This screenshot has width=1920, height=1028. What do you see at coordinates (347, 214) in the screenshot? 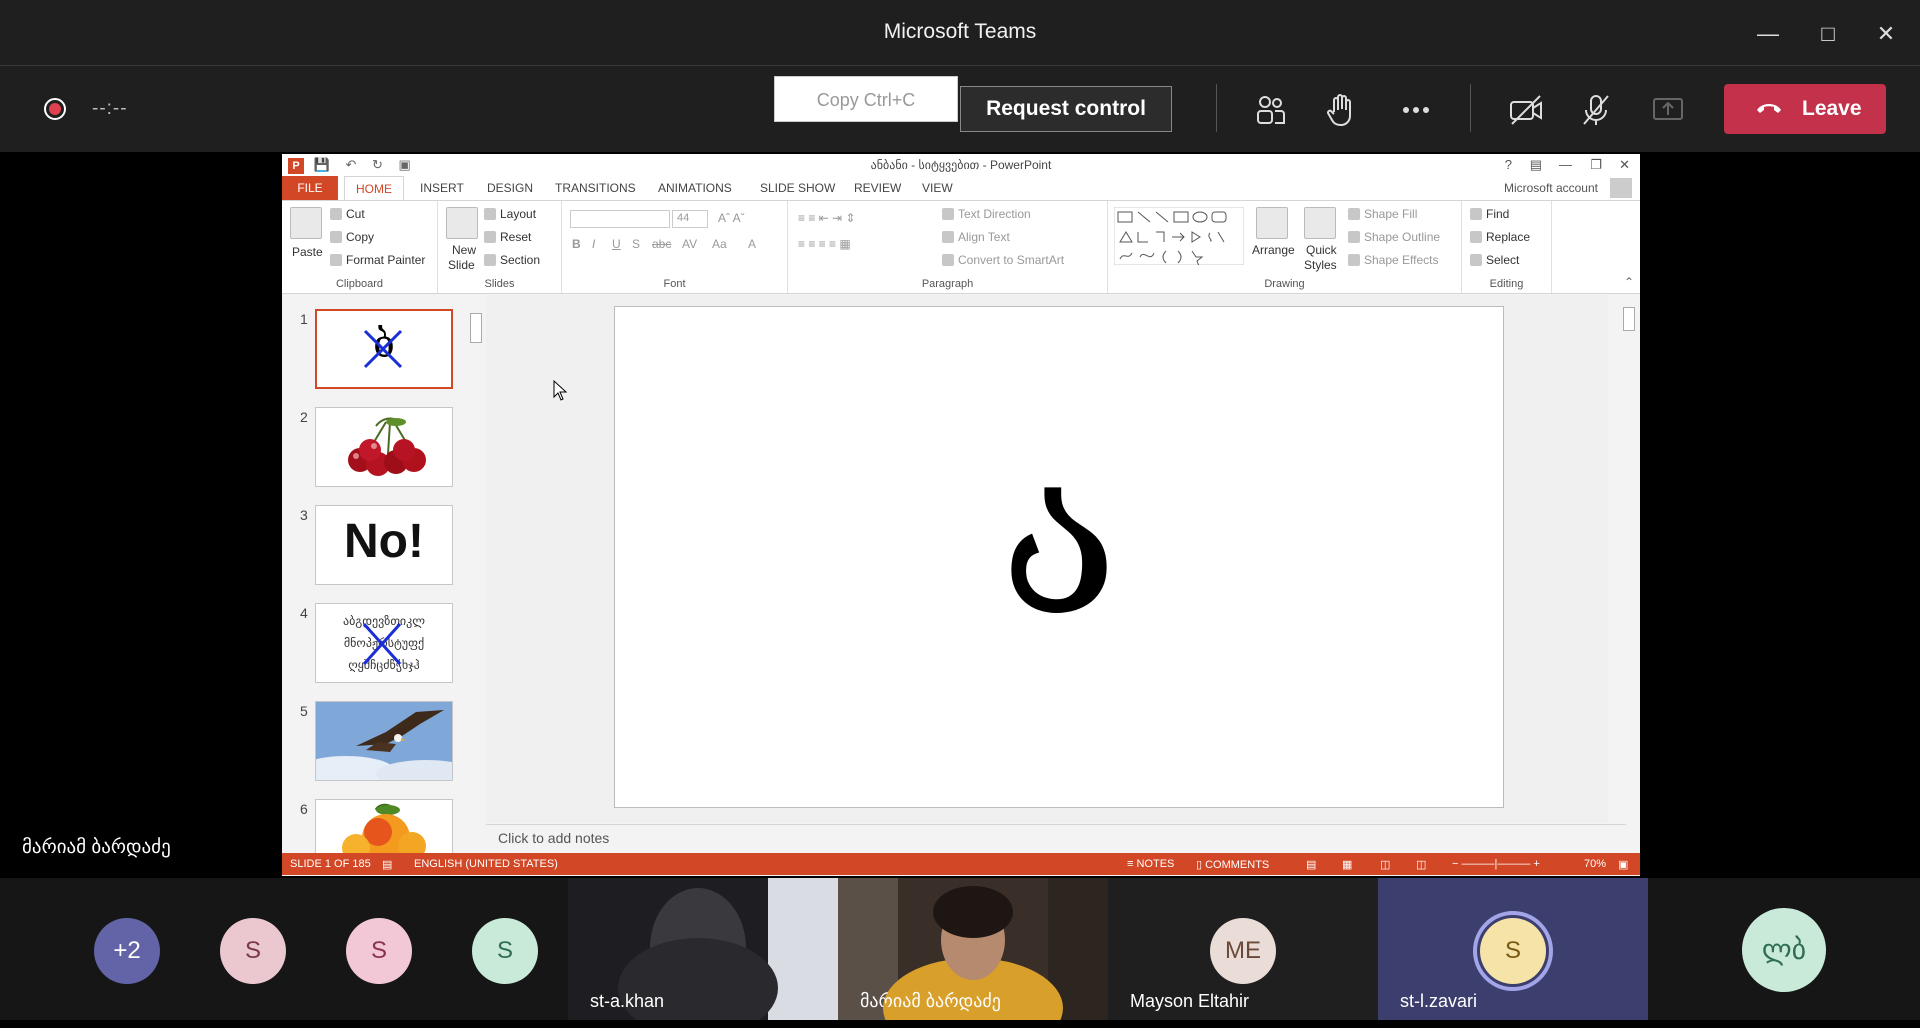
I see `cut-button: Cut` at bounding box center [347, 214].